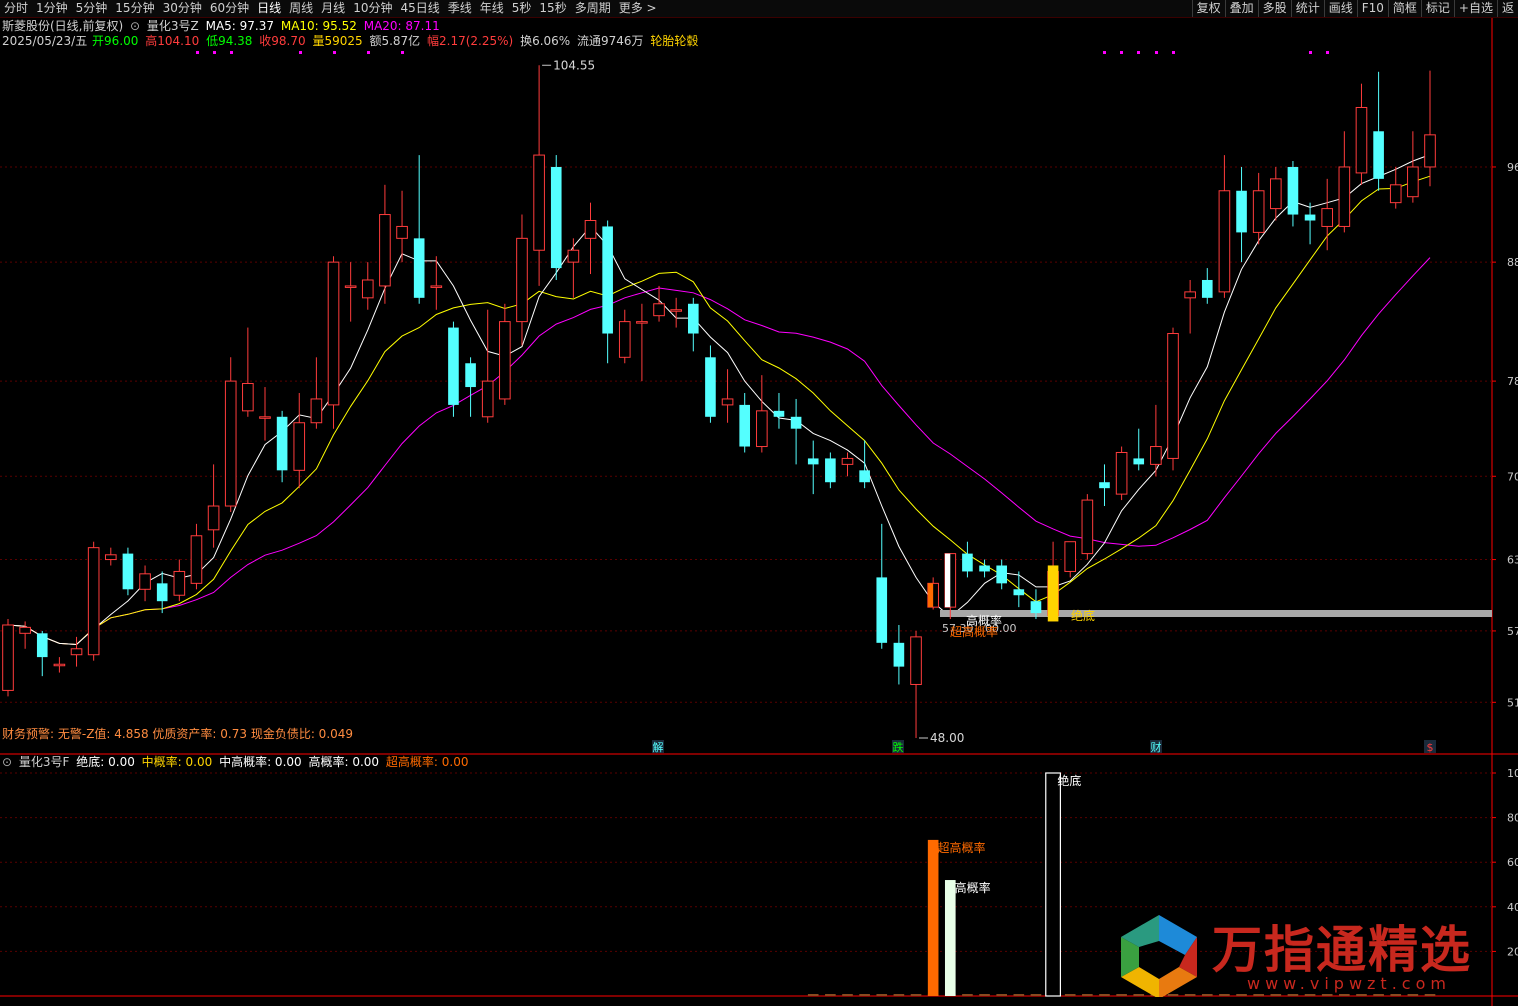 This screenshot has width=1518, height=1006. I want to click on toolbar-button-2: 多股, so click(1274, 8).